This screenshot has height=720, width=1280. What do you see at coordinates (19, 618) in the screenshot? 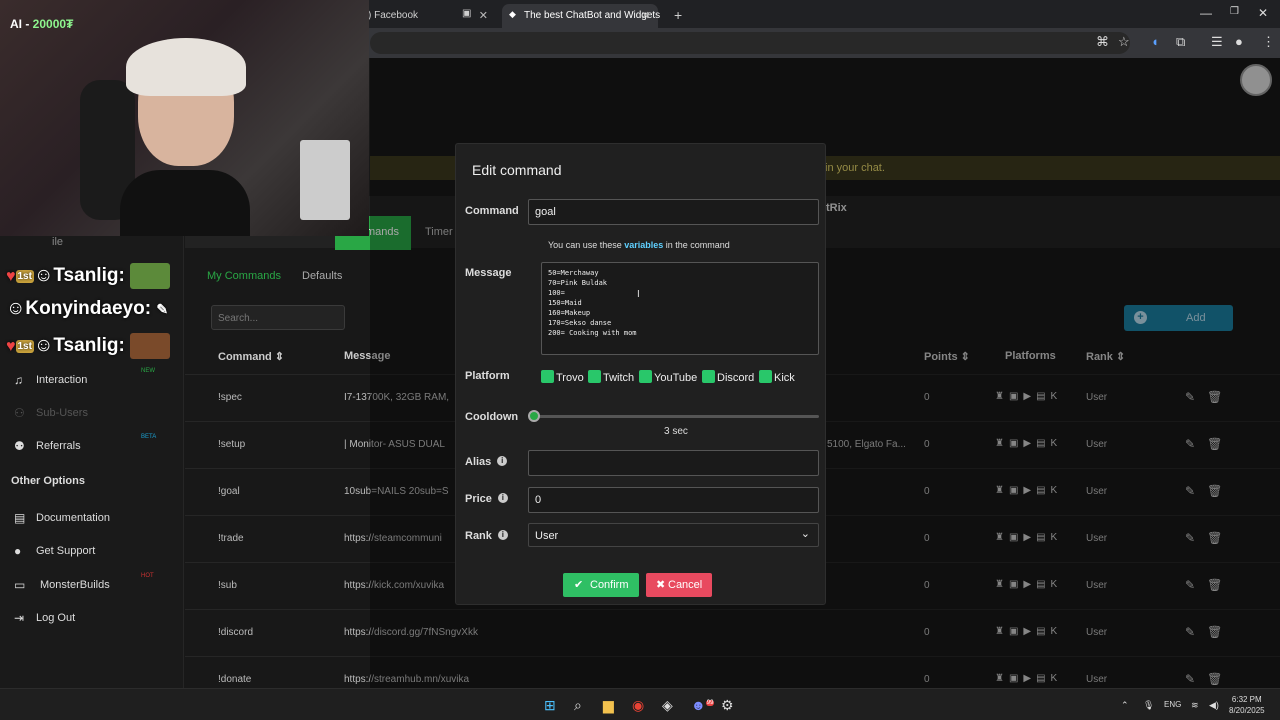
I see `logout-icon: ⇥` at bounding box center [19, 618].